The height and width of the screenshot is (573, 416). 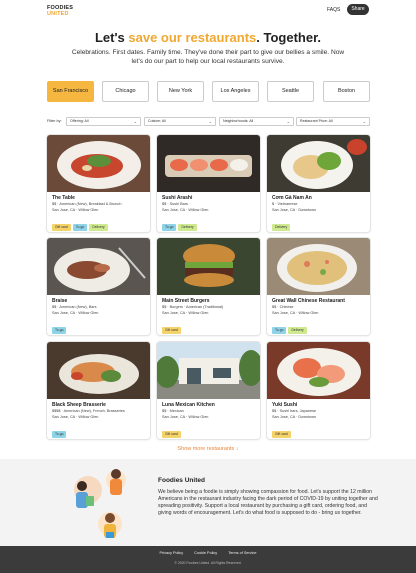 What do you see at coordinates (346, 91) in the screenshot?
I see `city-tab-boston: Boston` at bounding box center [346, 91].